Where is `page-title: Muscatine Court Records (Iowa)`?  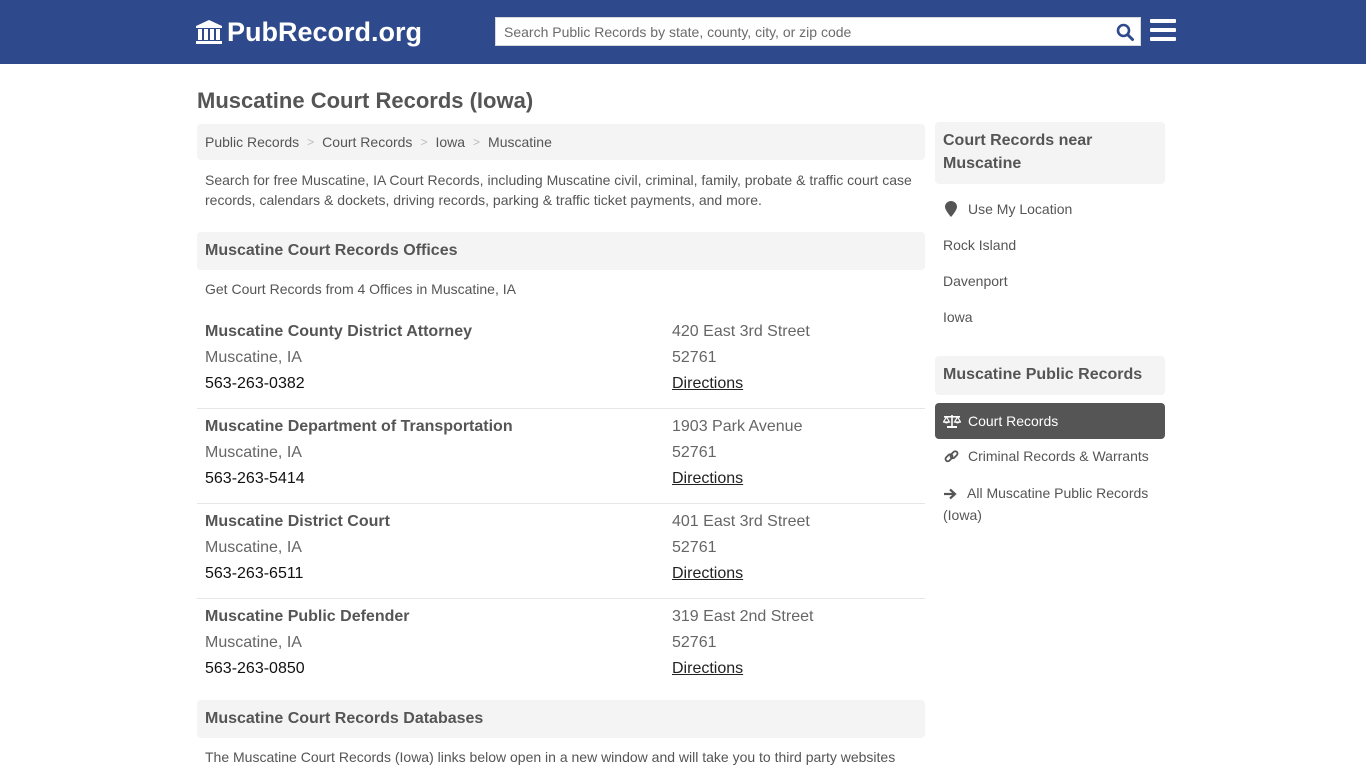 page-title: Muscatine Court Records (Iowa) is located at coordinates (365, 100).